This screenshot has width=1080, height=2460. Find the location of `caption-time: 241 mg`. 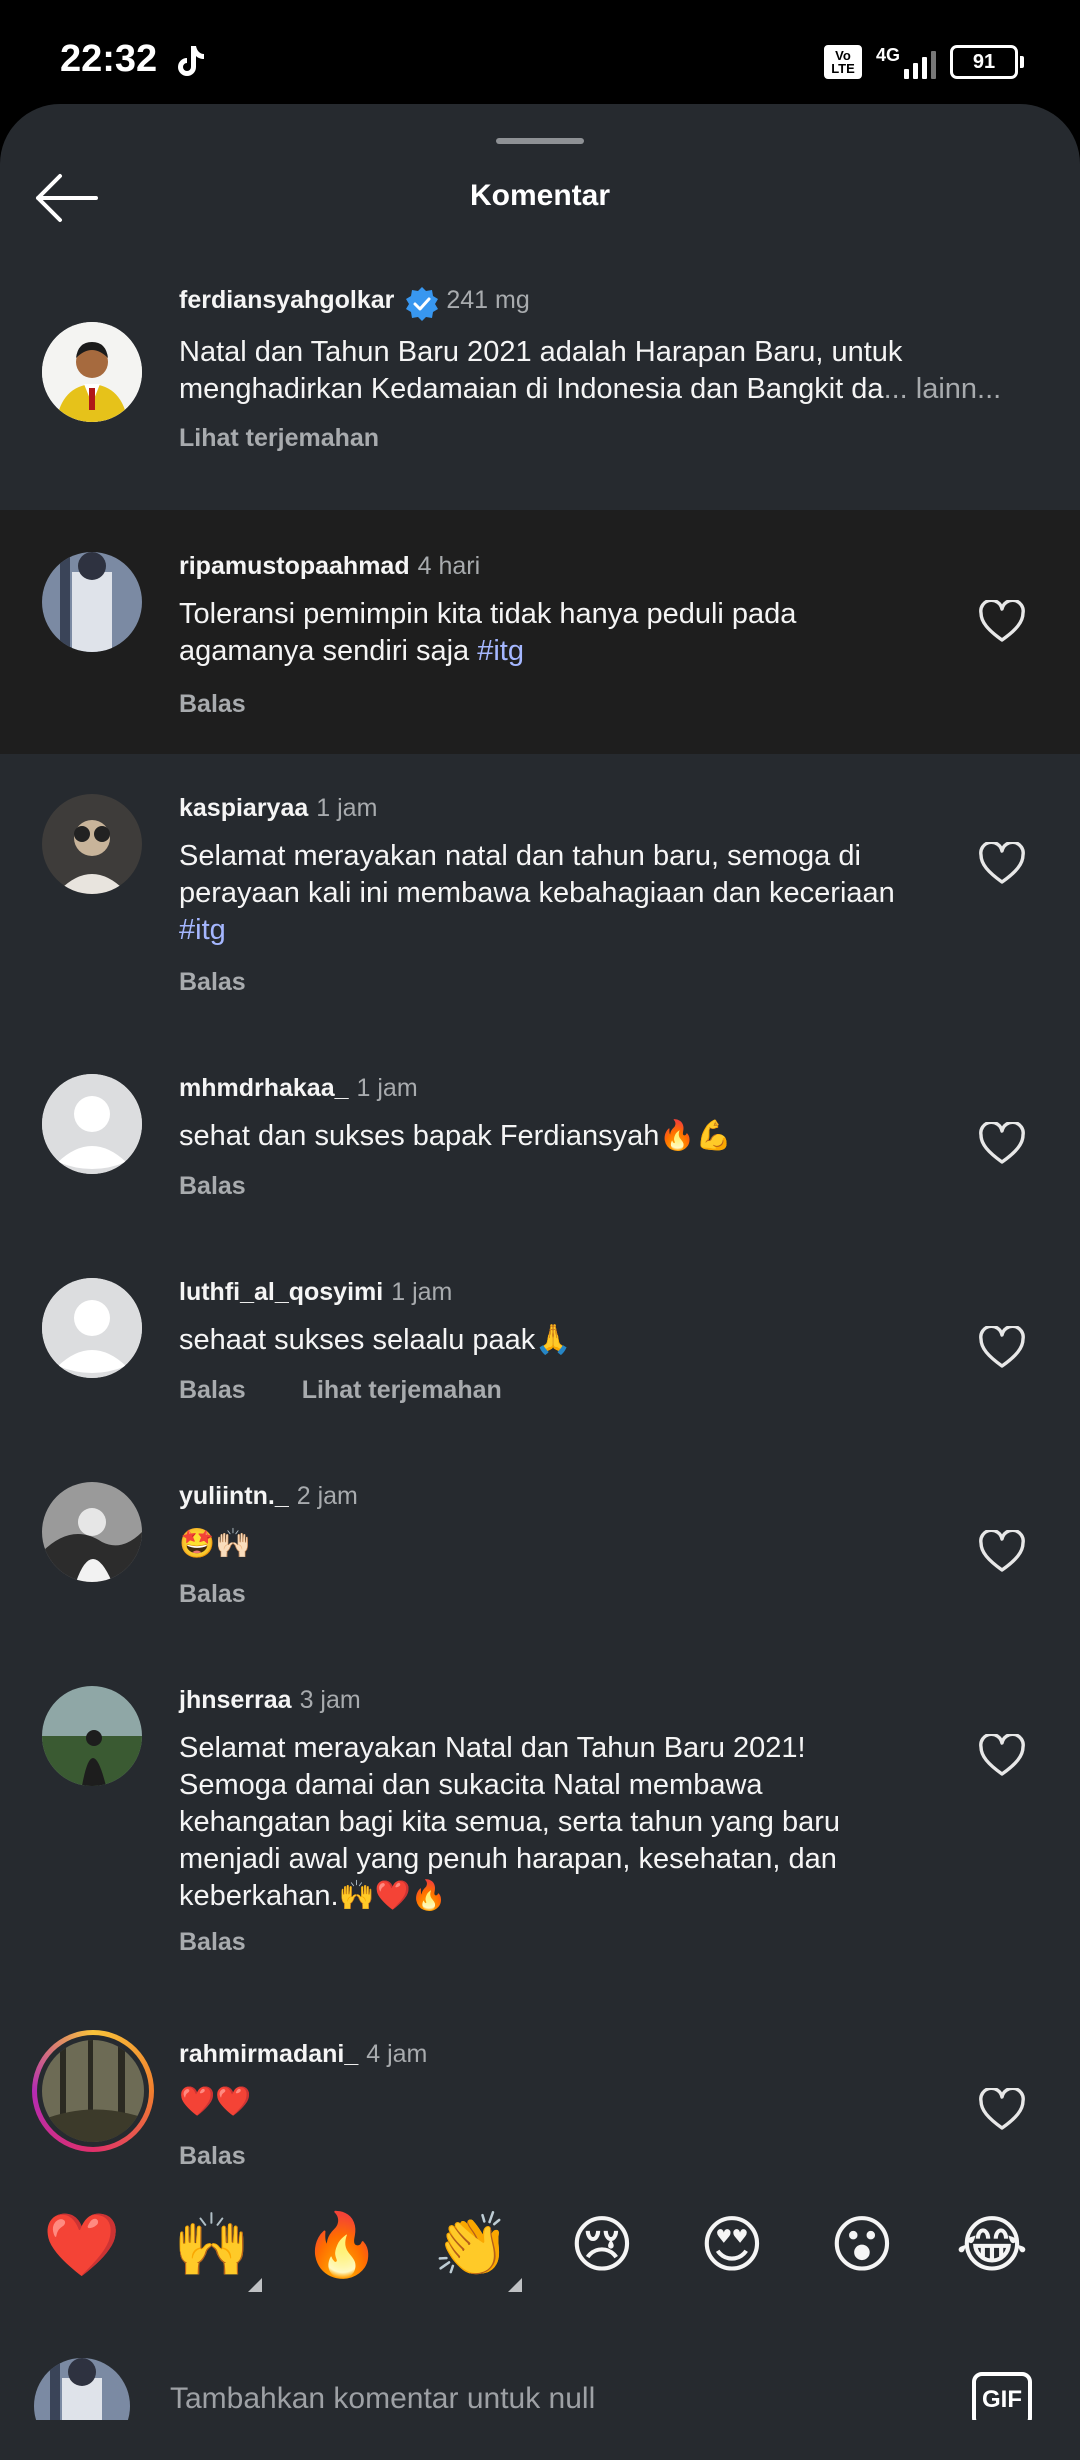

caption-time: 241 mg is located at coordinates (488, 300).